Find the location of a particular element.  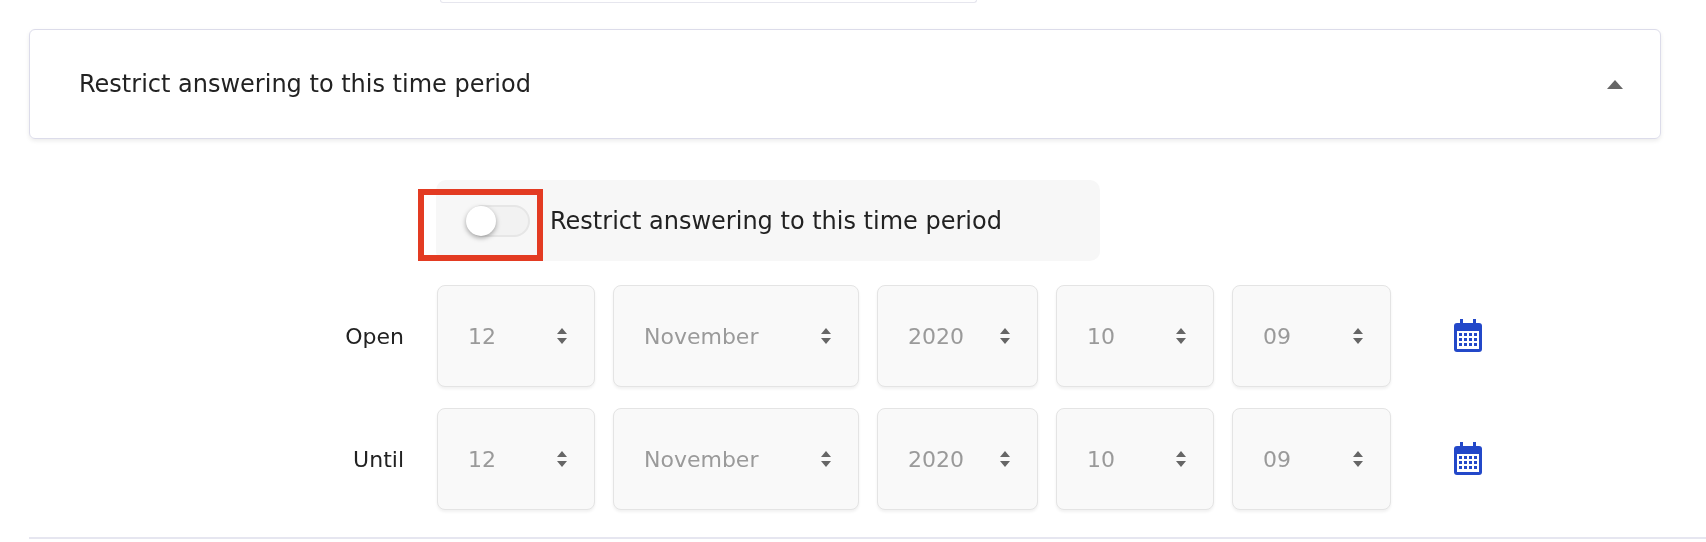

date-label: Open is located at coordinates (374, 336).